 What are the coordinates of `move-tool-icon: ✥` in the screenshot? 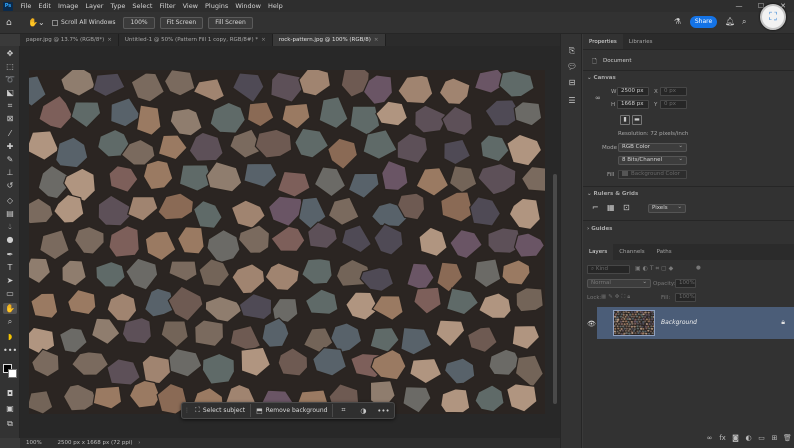 It's located at (10, 53).